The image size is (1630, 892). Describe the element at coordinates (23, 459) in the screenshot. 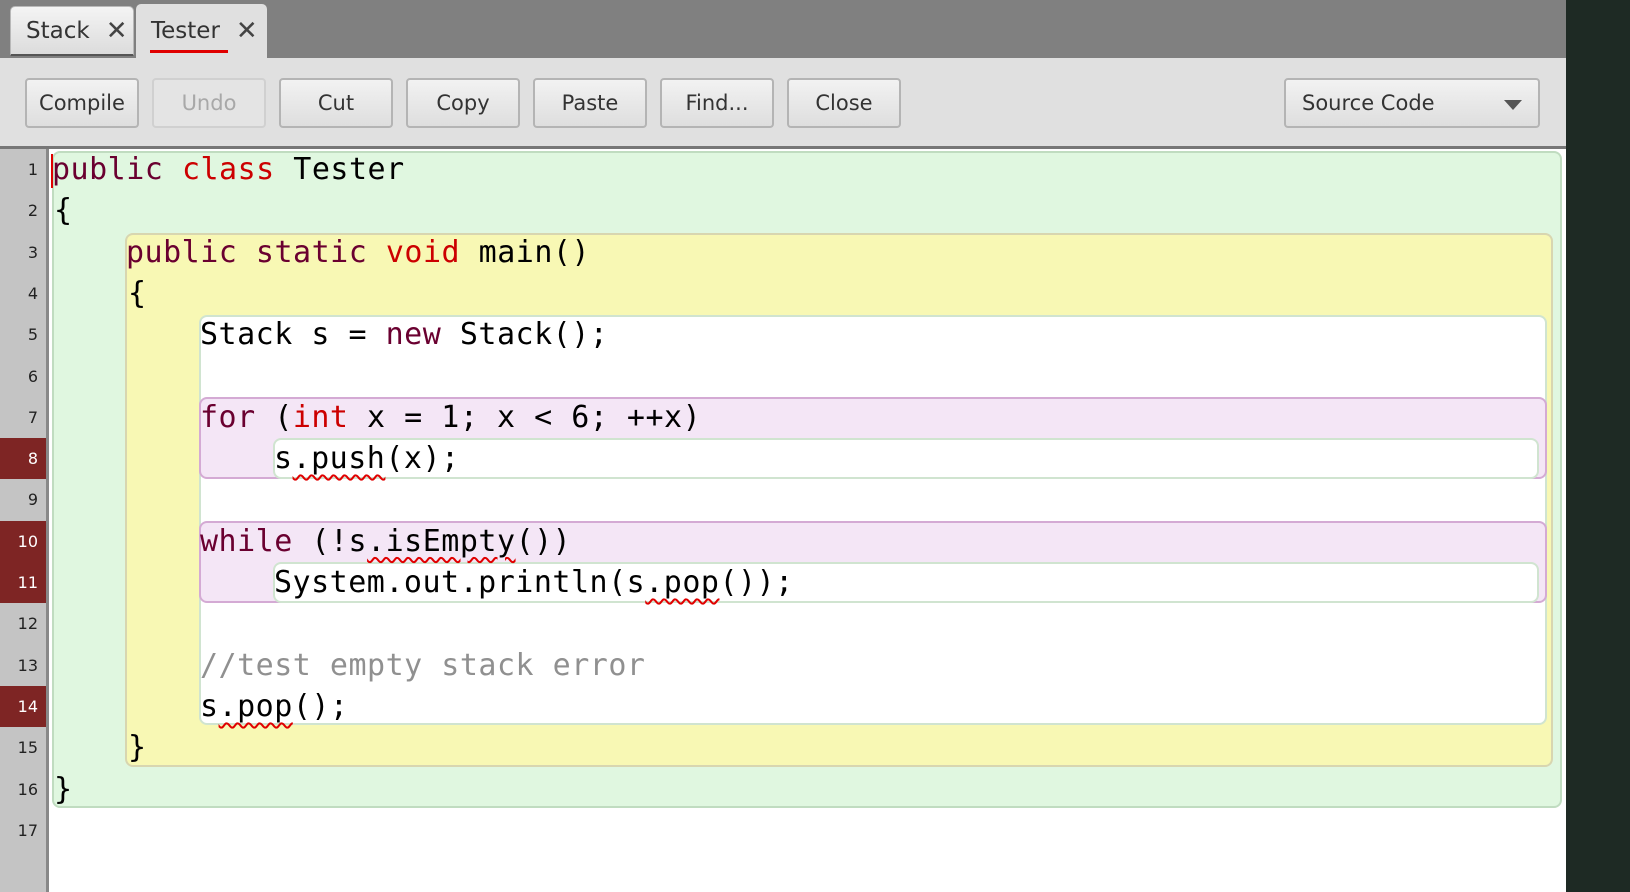

I see `line-number: 8` at that location.